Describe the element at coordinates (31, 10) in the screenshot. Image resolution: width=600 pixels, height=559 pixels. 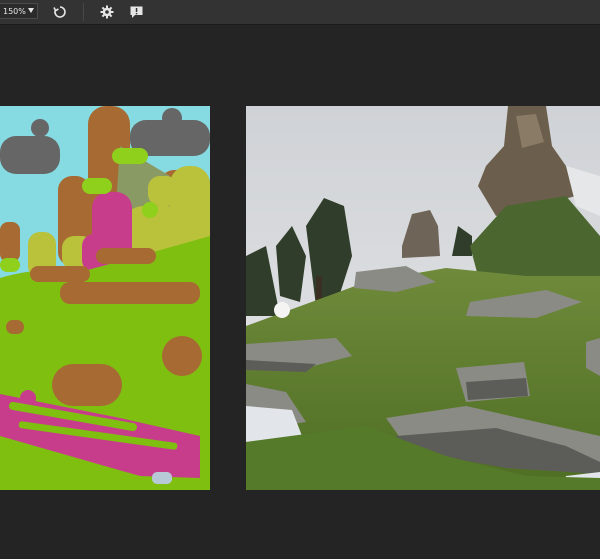
I see `chevron-down-icon` at that location.